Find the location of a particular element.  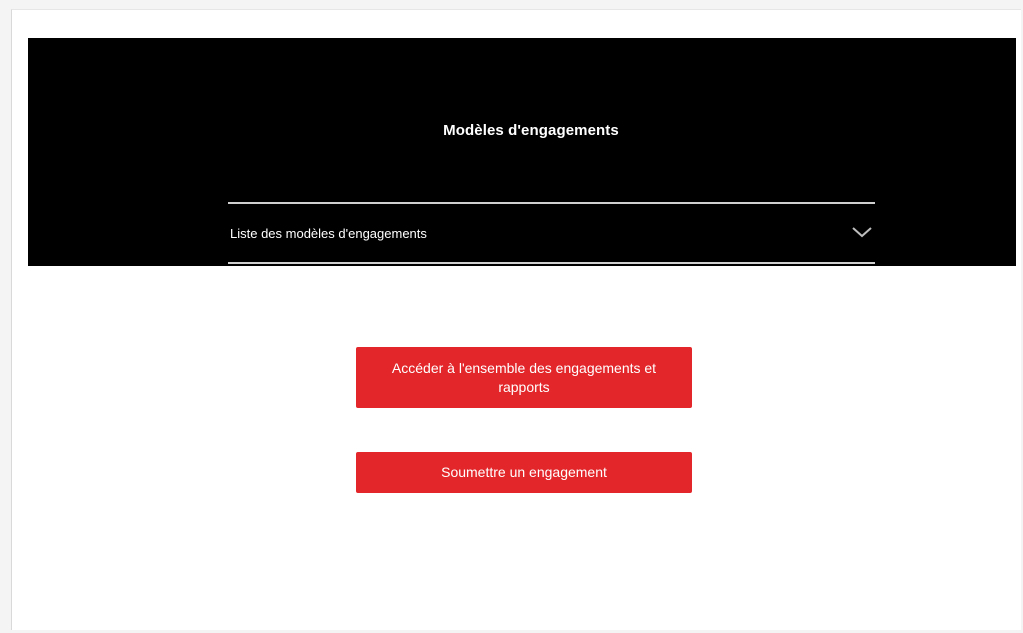

engagement-models-dropdown: Liste des modèles d'engagements is located at coordinates (551, 233).